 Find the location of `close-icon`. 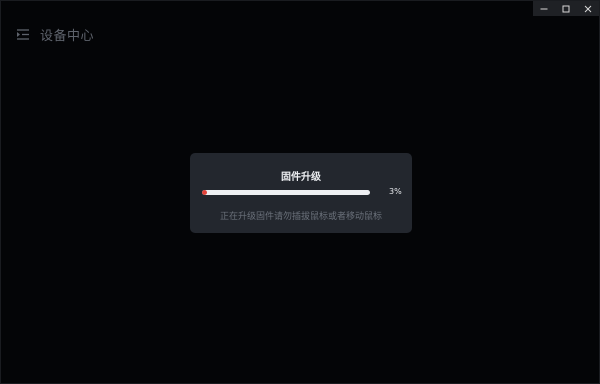

close-icon is located at coordinates (588, 8).